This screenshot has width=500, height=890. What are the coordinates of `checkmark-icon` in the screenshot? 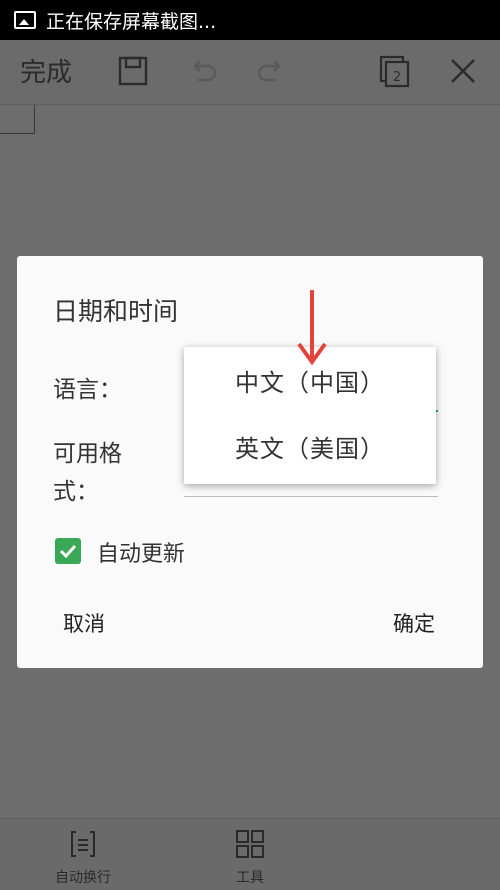 It's located at (68, 551).